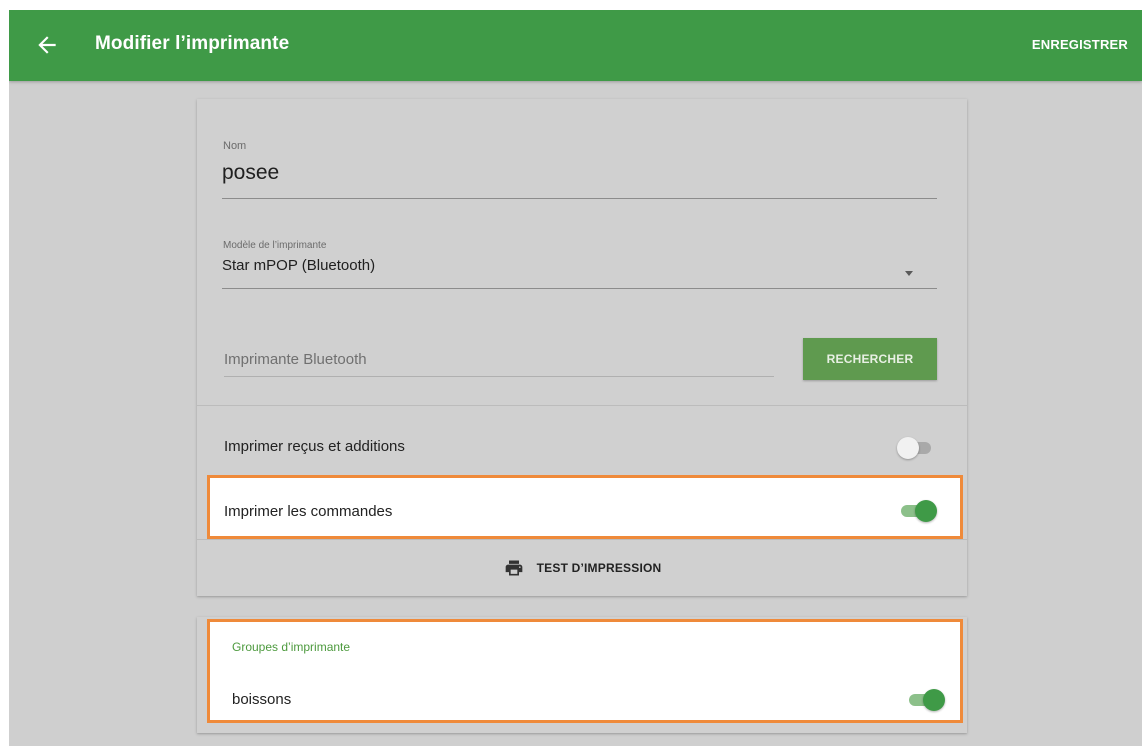  I want to click on group-item-toggle, so click(925, 700).